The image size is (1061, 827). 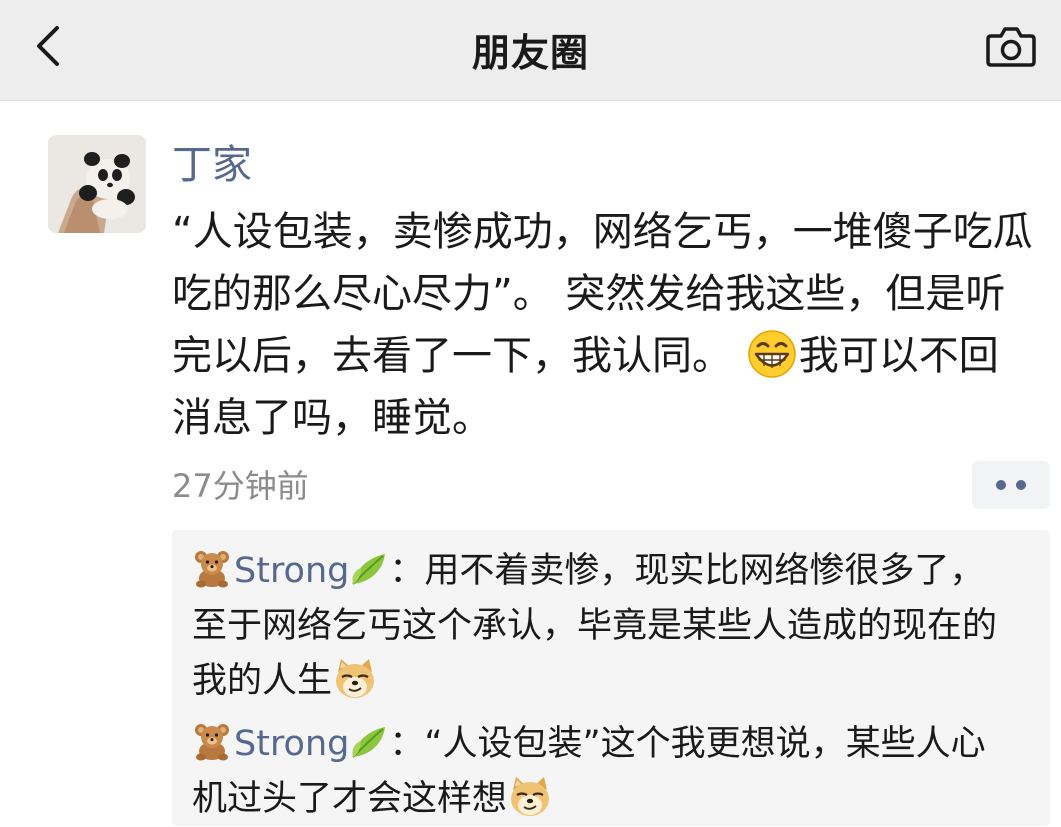 I want to click on camera-icon, so click(x=1011, y=47).